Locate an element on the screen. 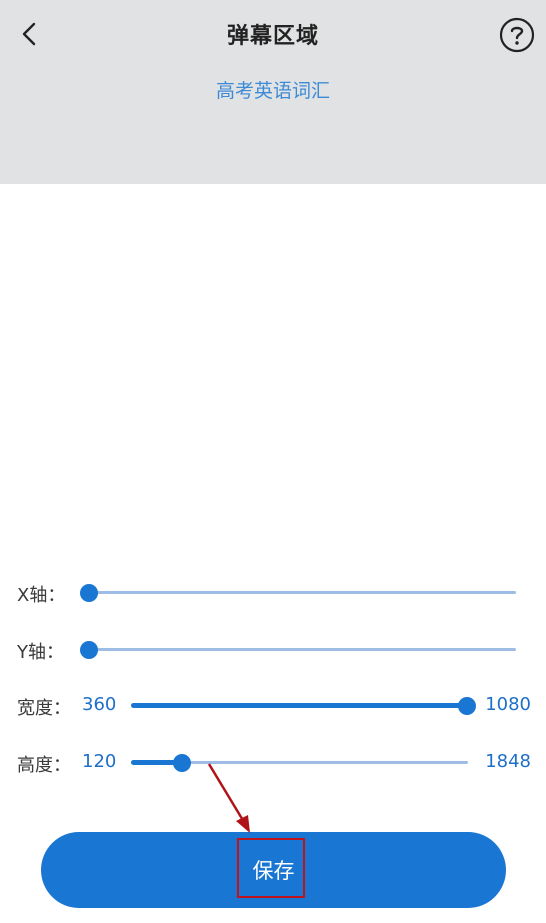 The image size is (546, 923). width-slider-fill is located at coordinates (299, 705).